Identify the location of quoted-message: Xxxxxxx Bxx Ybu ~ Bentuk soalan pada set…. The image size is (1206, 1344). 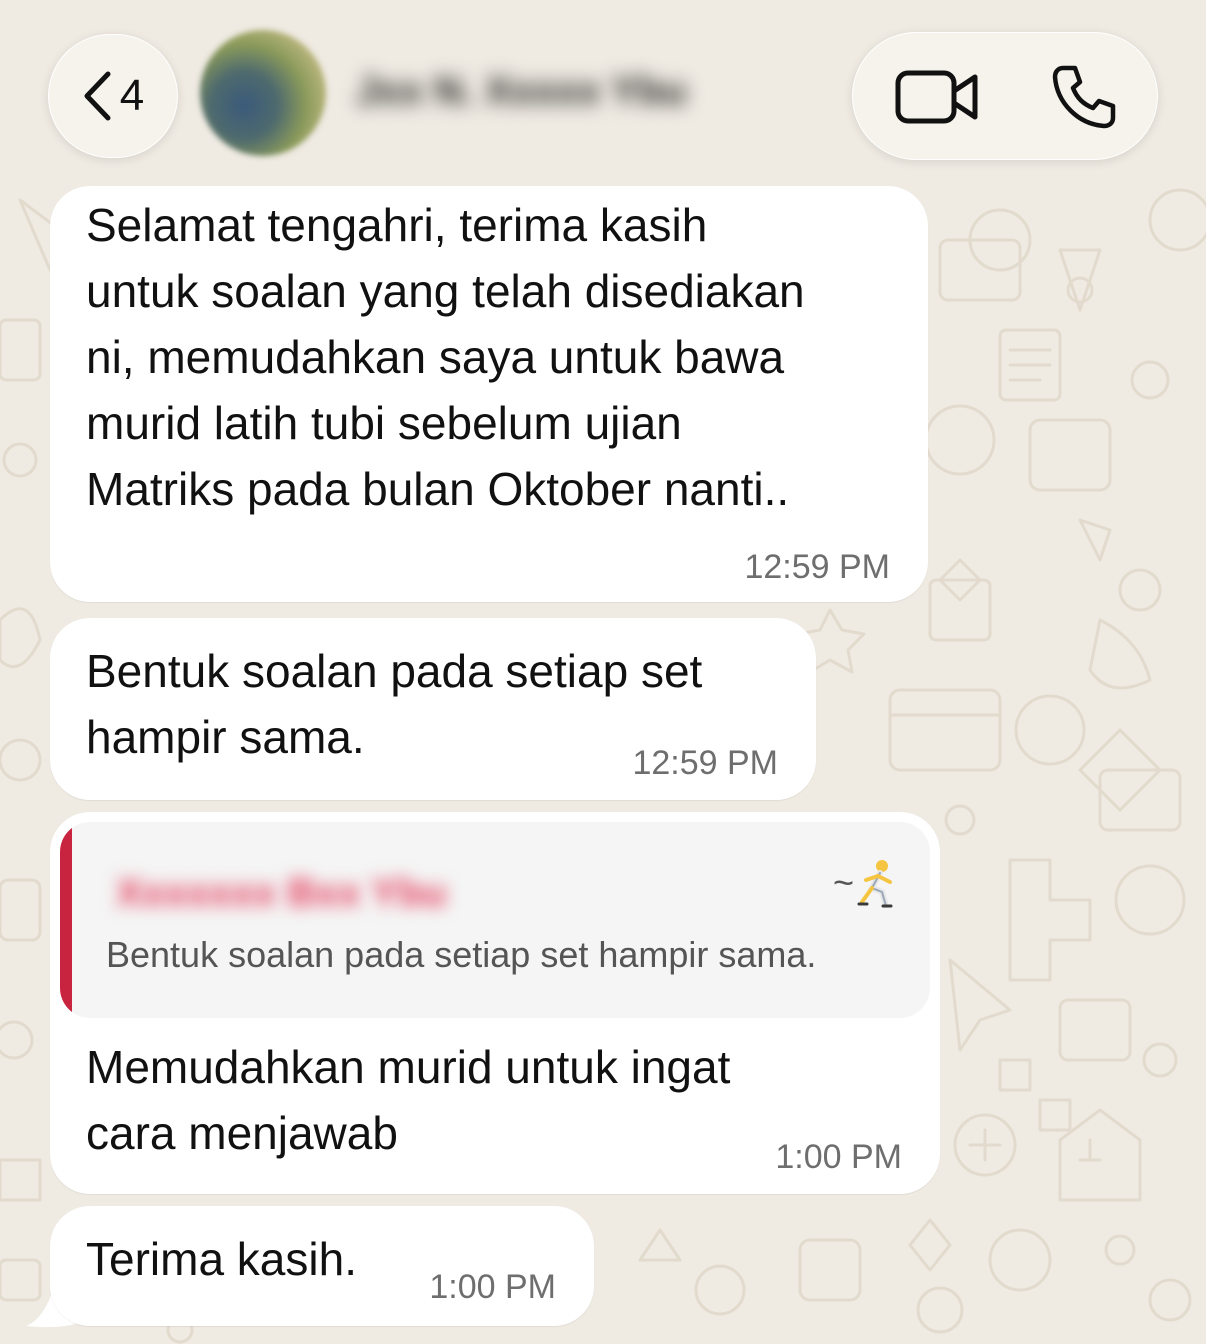
(495, 920).